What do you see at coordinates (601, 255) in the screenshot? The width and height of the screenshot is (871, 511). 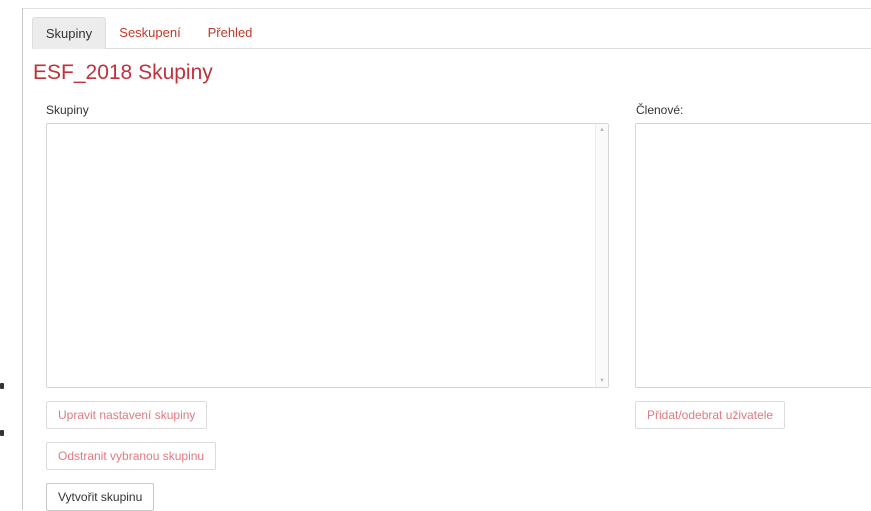 I see `groups-scrollbar: ▲ ▼` at bounding box center [601, 255].